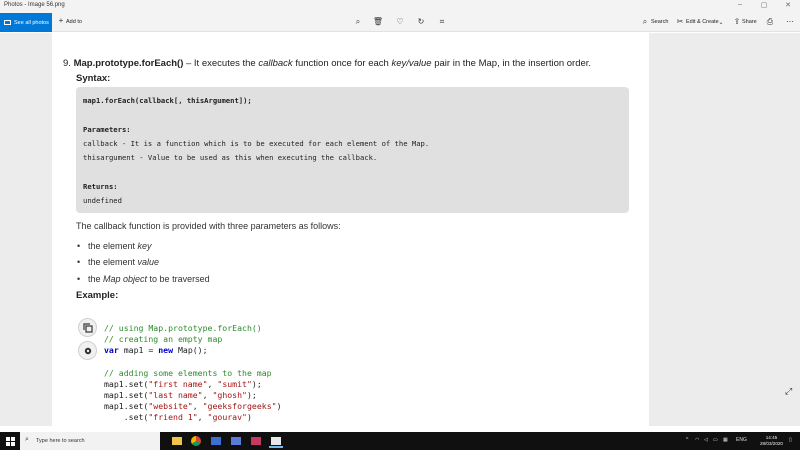 This screenshot has height=450, width=800. I want to click on code-text: .set(, so click(126, 417).